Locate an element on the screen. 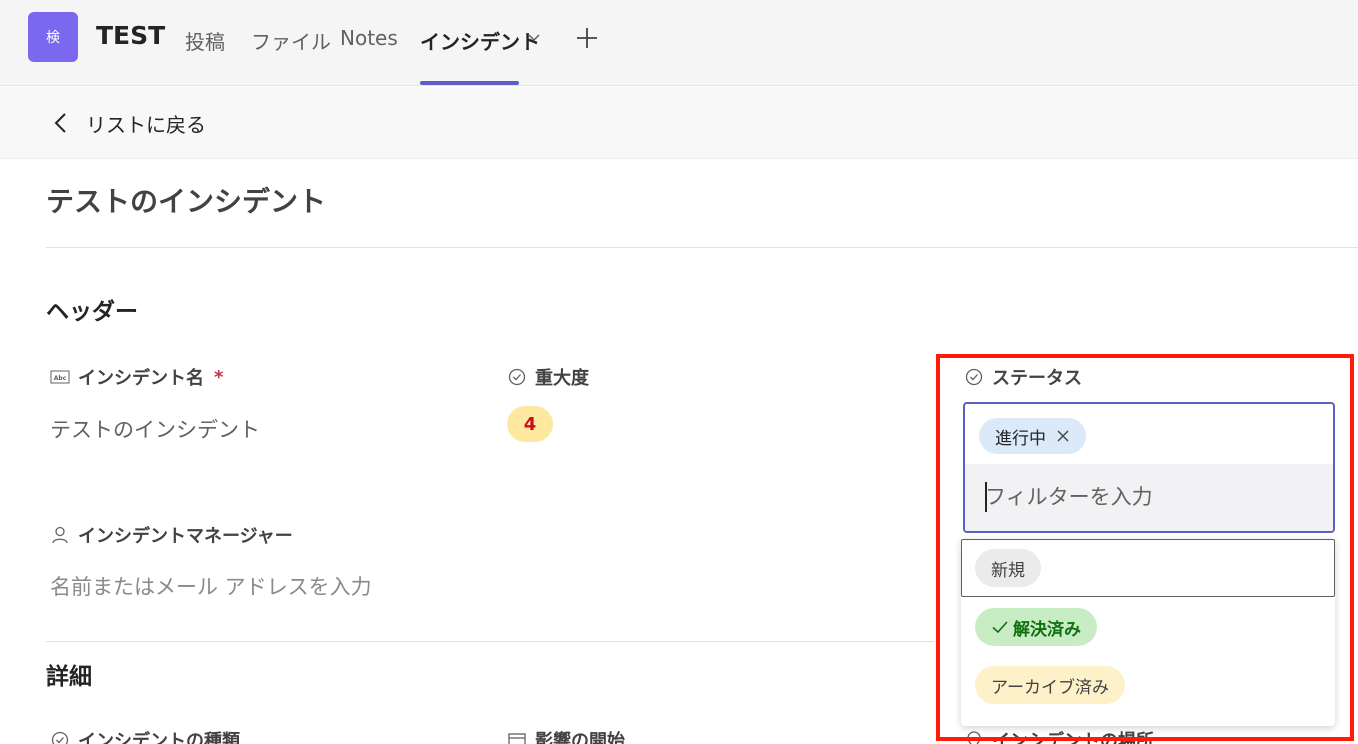 The image size is (1358, 744). incident-manager-label: インシデントマネージャー is located at coordinates (171, 535).